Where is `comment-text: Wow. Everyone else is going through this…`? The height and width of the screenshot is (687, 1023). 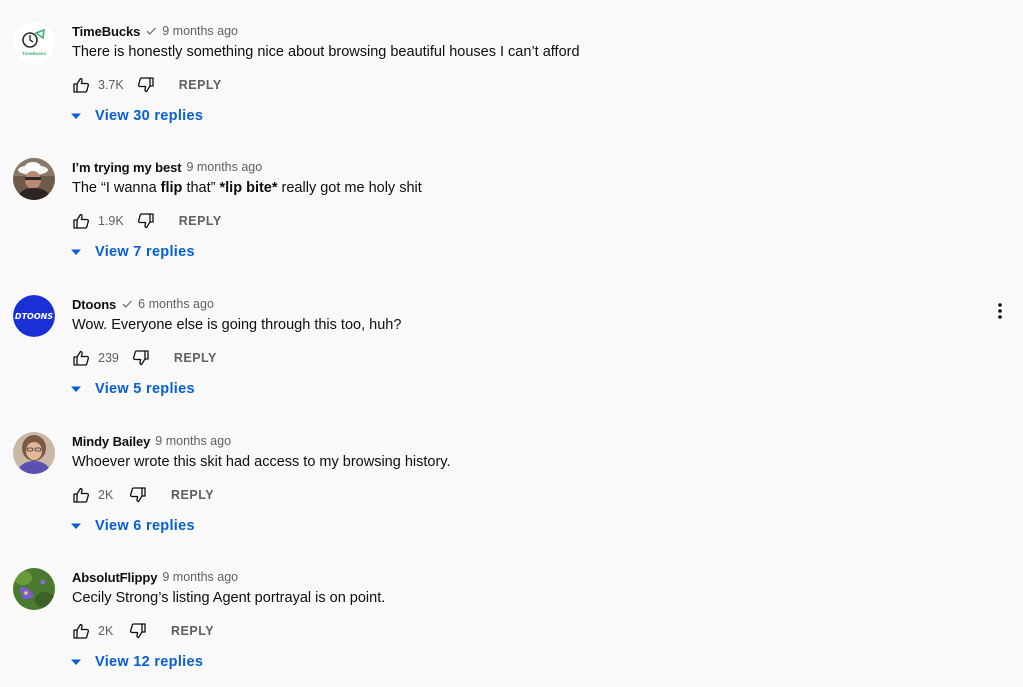 comment-text: Wow. Everyone else is going through this… is located at coordinates (237, 325).